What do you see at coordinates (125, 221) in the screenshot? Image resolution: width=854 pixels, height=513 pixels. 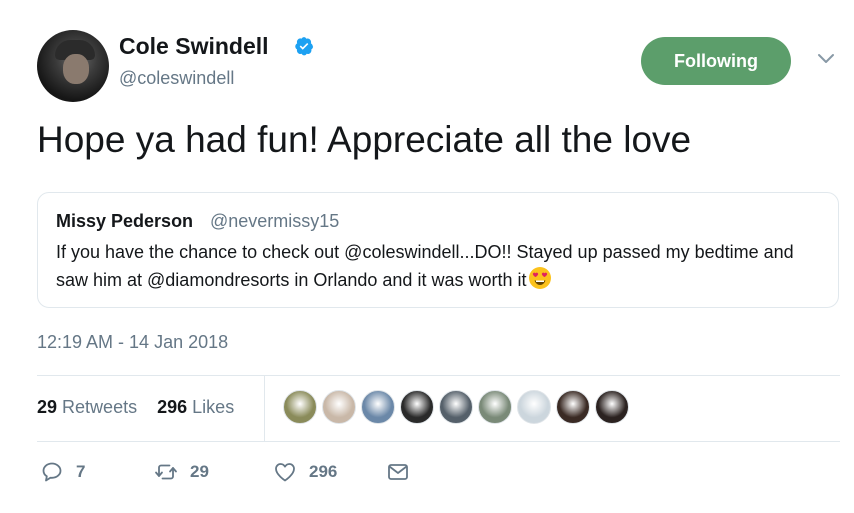 I see `quoted-author-name: Missy Pederson` at bounding box center [125, 221].